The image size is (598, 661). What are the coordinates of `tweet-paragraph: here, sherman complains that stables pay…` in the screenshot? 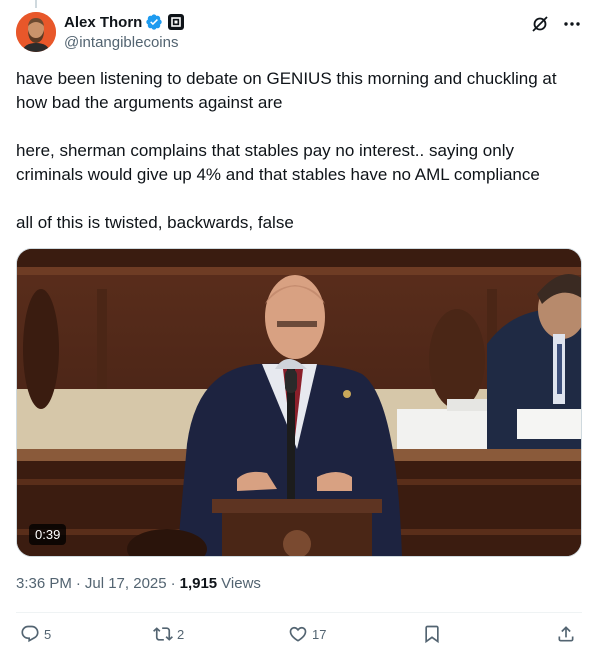 It's located at (278, 162).